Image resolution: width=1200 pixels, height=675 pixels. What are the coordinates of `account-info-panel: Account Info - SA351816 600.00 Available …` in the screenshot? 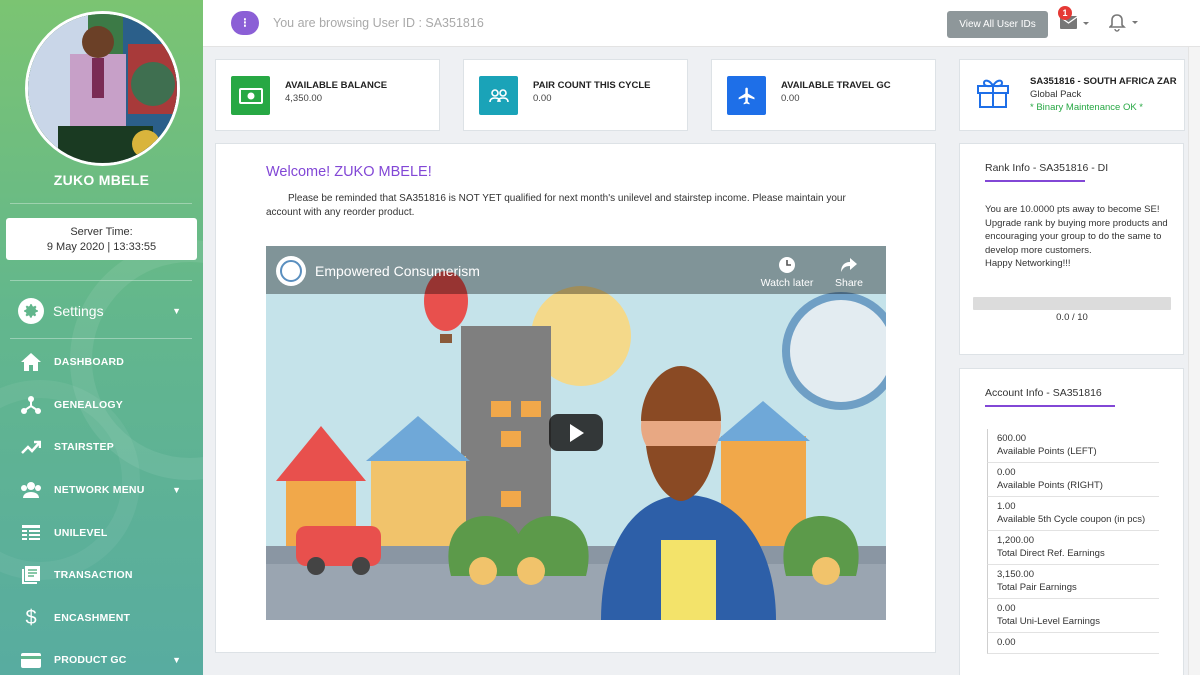 It's located at (1071, 521).